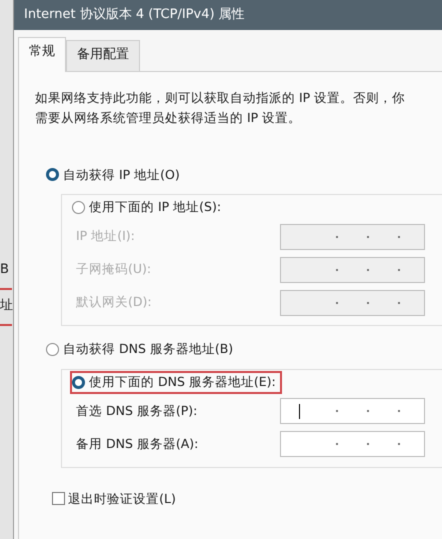  Describe the element at coordinates (155, 207) in the screenshot. I see `radio-label: 使用下面的 IP 地址(S):` at that location.